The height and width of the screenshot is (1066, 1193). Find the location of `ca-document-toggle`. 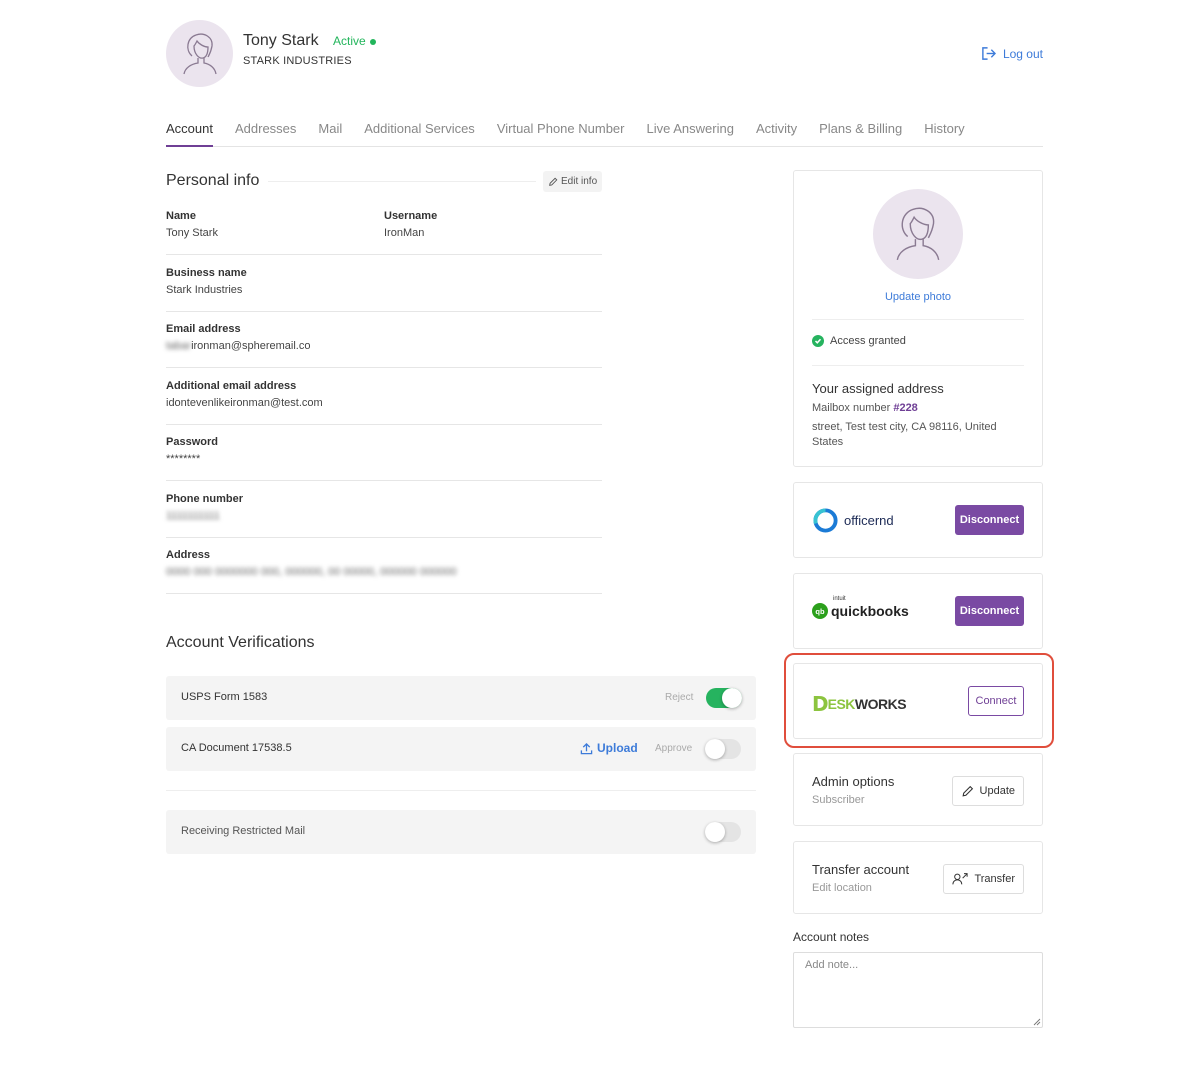

ca-document-toggle is located at coordinates (723, 749).